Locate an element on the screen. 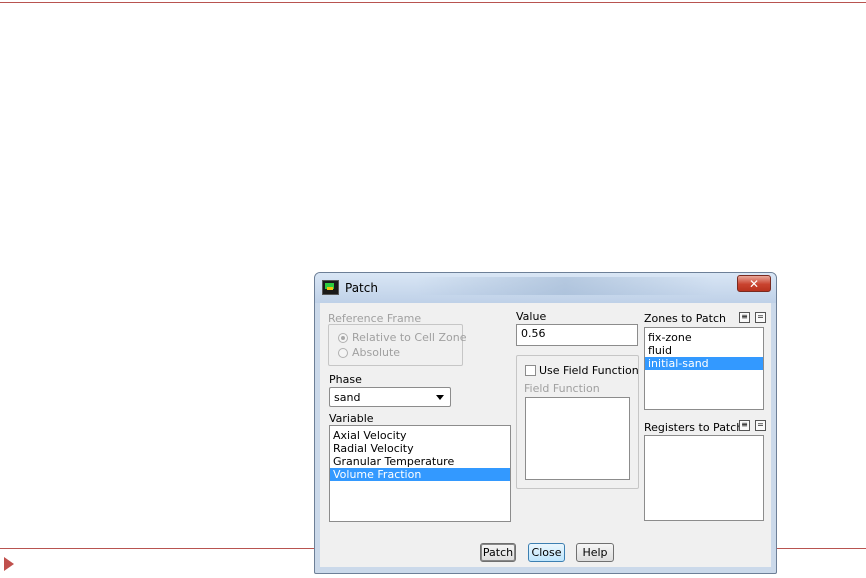 The height and width of the screenshot is (578, 866). help-button: Help is located at coordinates (595, 552).